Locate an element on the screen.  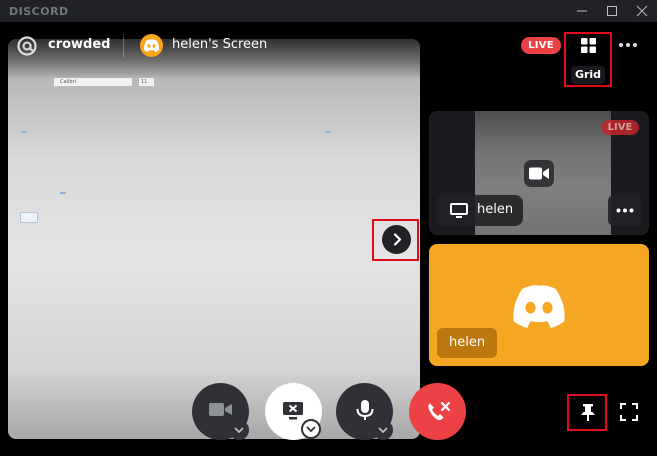
participant-tile-helen: helen is located at coordinates (539, 305).